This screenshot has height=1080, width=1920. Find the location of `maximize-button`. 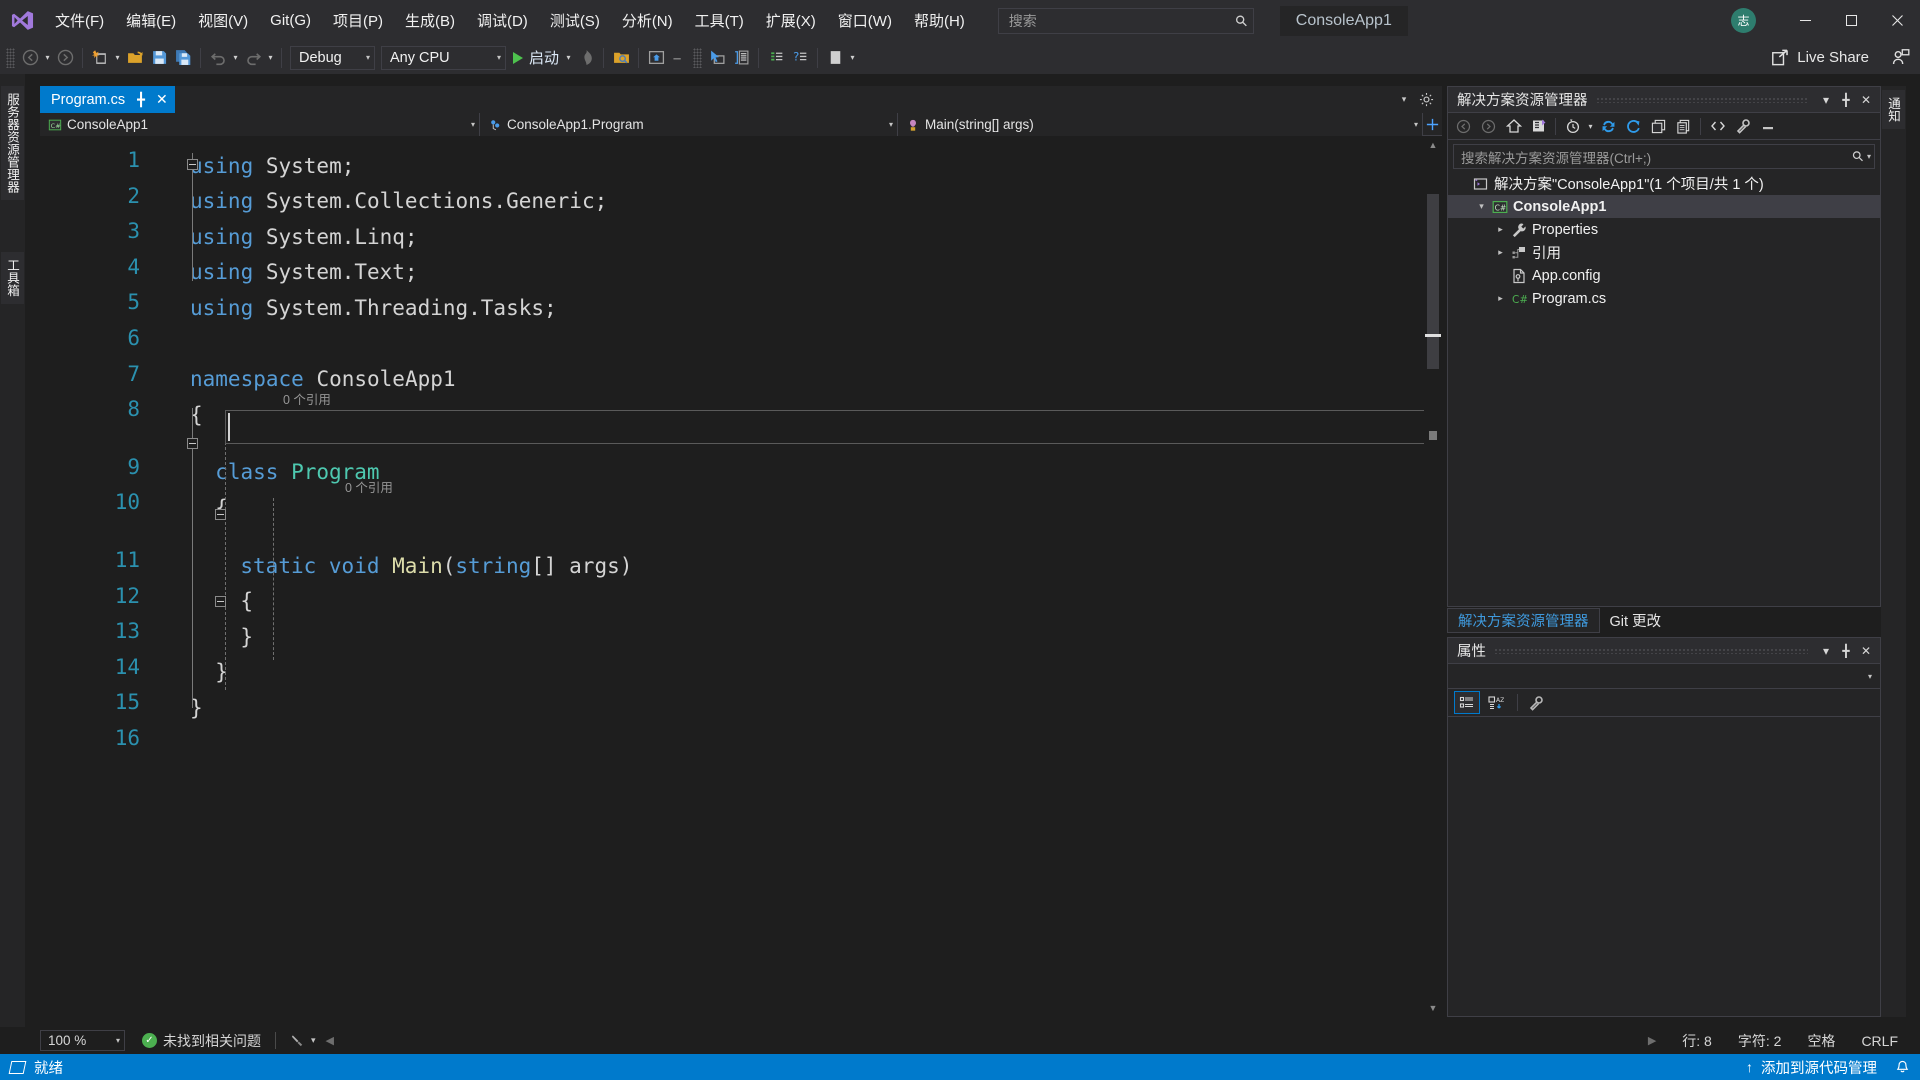

maximize-button is located at coordinates (1851, 20).